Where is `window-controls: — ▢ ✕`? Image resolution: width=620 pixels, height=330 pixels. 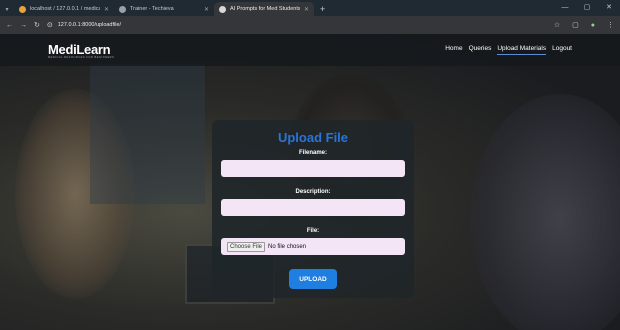
window-controls: — ▢ ✕ is located at coordinates (587, 7).